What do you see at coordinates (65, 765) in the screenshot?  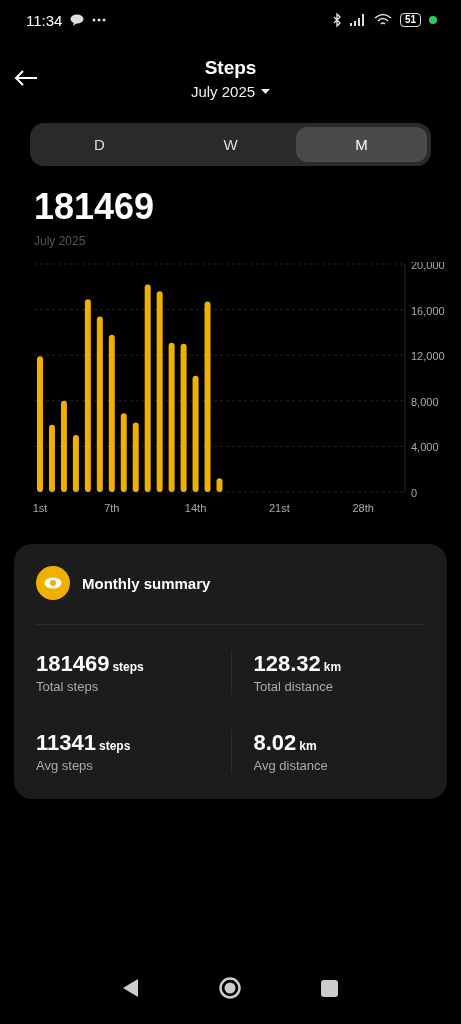 I see `stat-label: Avg steps` at bounding box center [65, 765].